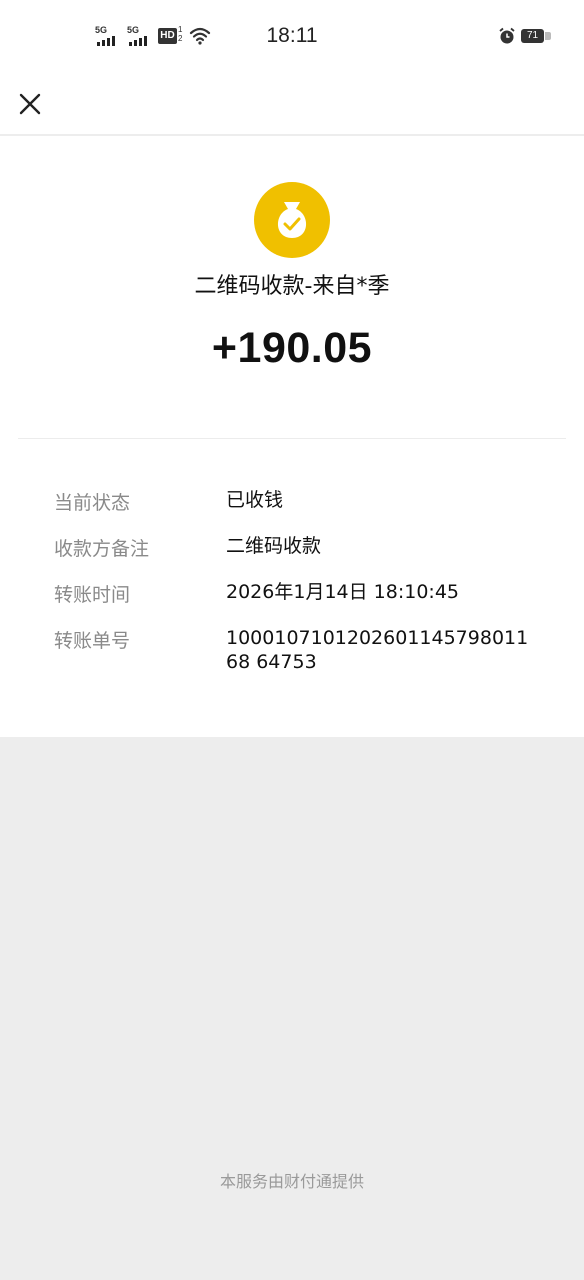 This screenshot has width=584, height=1280. What do you see at coordinates (92, 641) in the screenshot?
I see `detail-label: 转账单号` at bounding box center [92, 641].